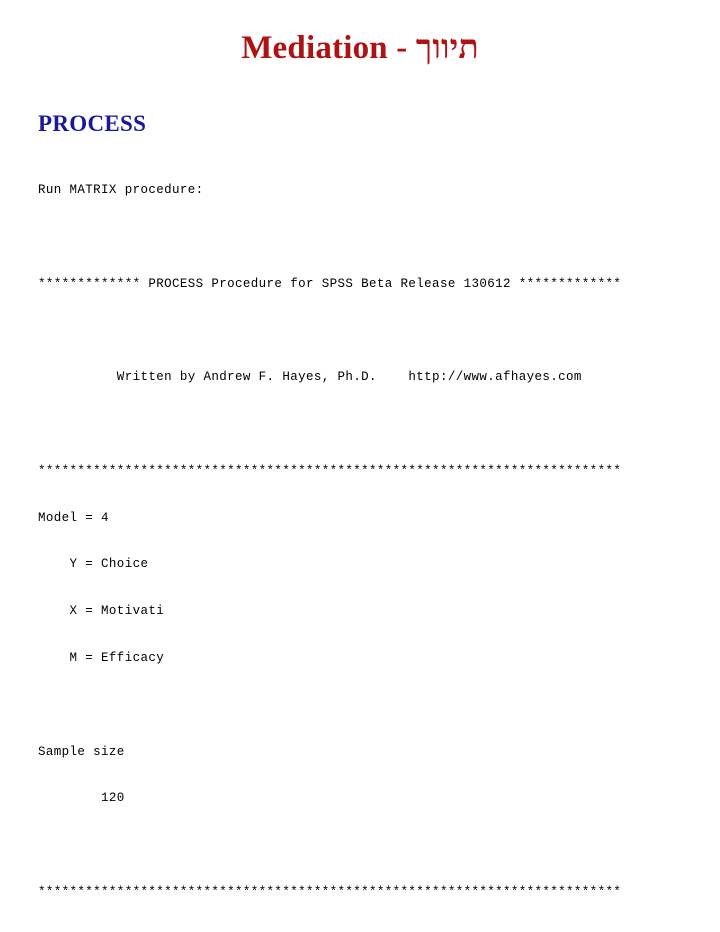 This screenshot has width=720, height=932. I want to click on page-title: Mediation - תיווך, so click(360, 48).